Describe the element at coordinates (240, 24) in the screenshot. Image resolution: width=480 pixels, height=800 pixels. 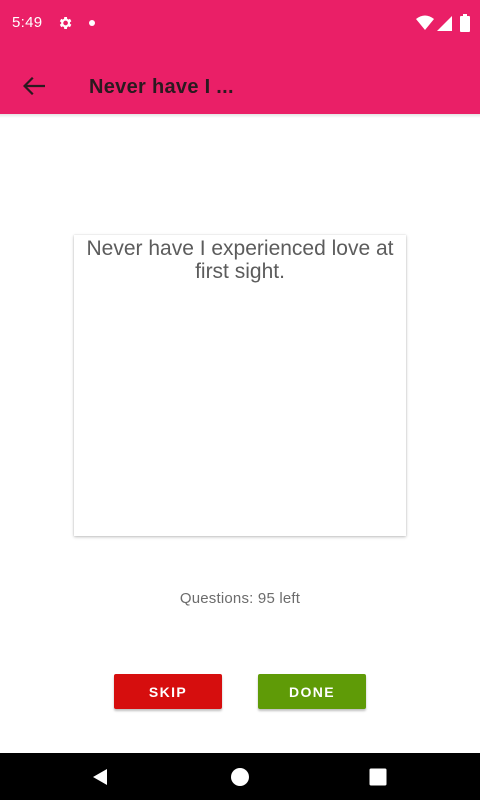
I see `status-bar: 5:49` at that location.